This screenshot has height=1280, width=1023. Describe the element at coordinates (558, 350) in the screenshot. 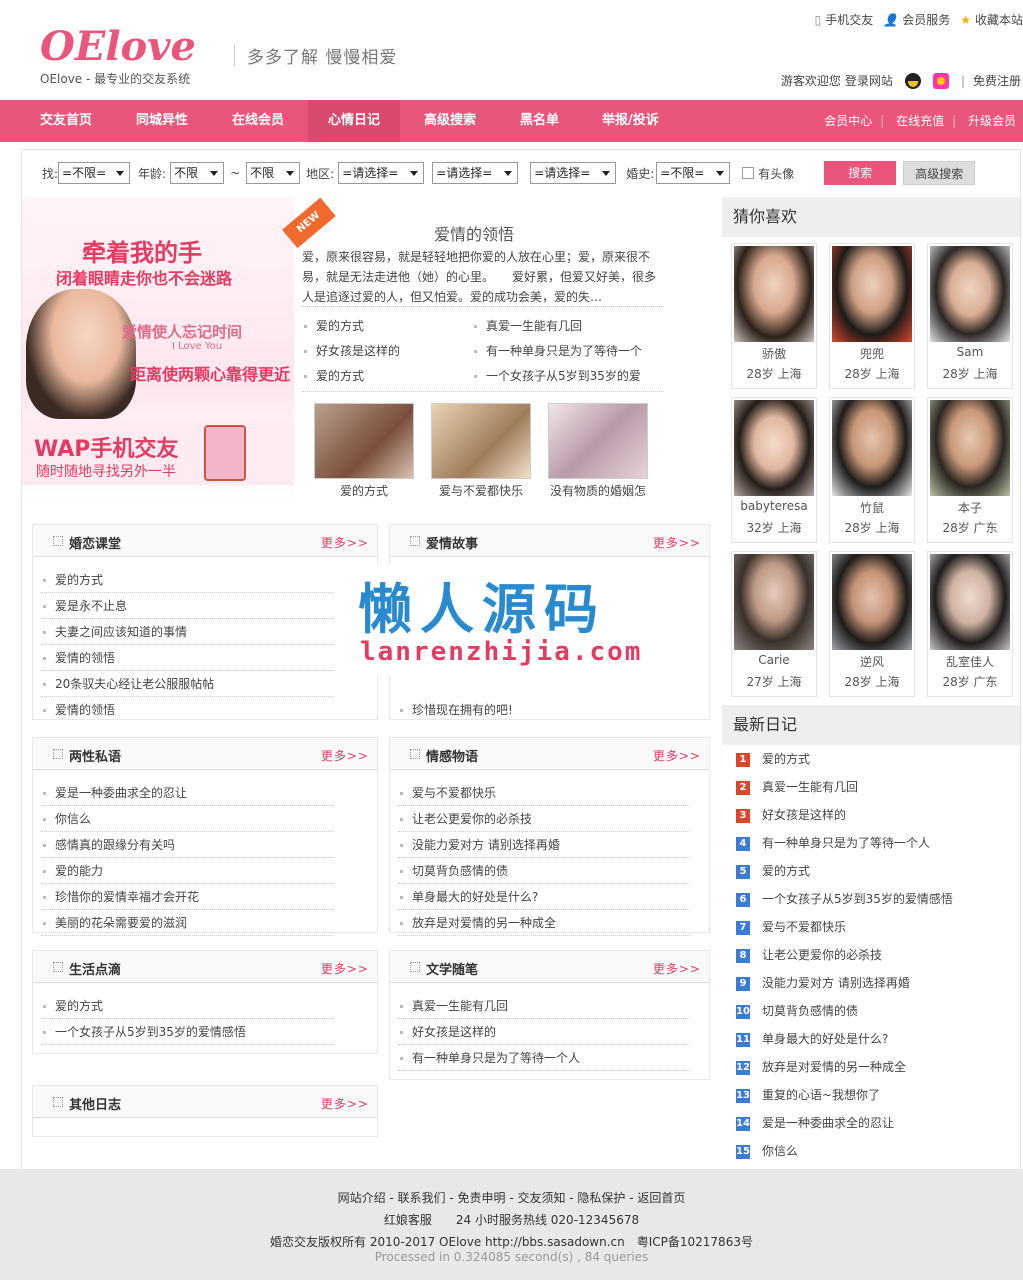

I see `featured-link: 有一种单身只是为了等待一个` at that location.